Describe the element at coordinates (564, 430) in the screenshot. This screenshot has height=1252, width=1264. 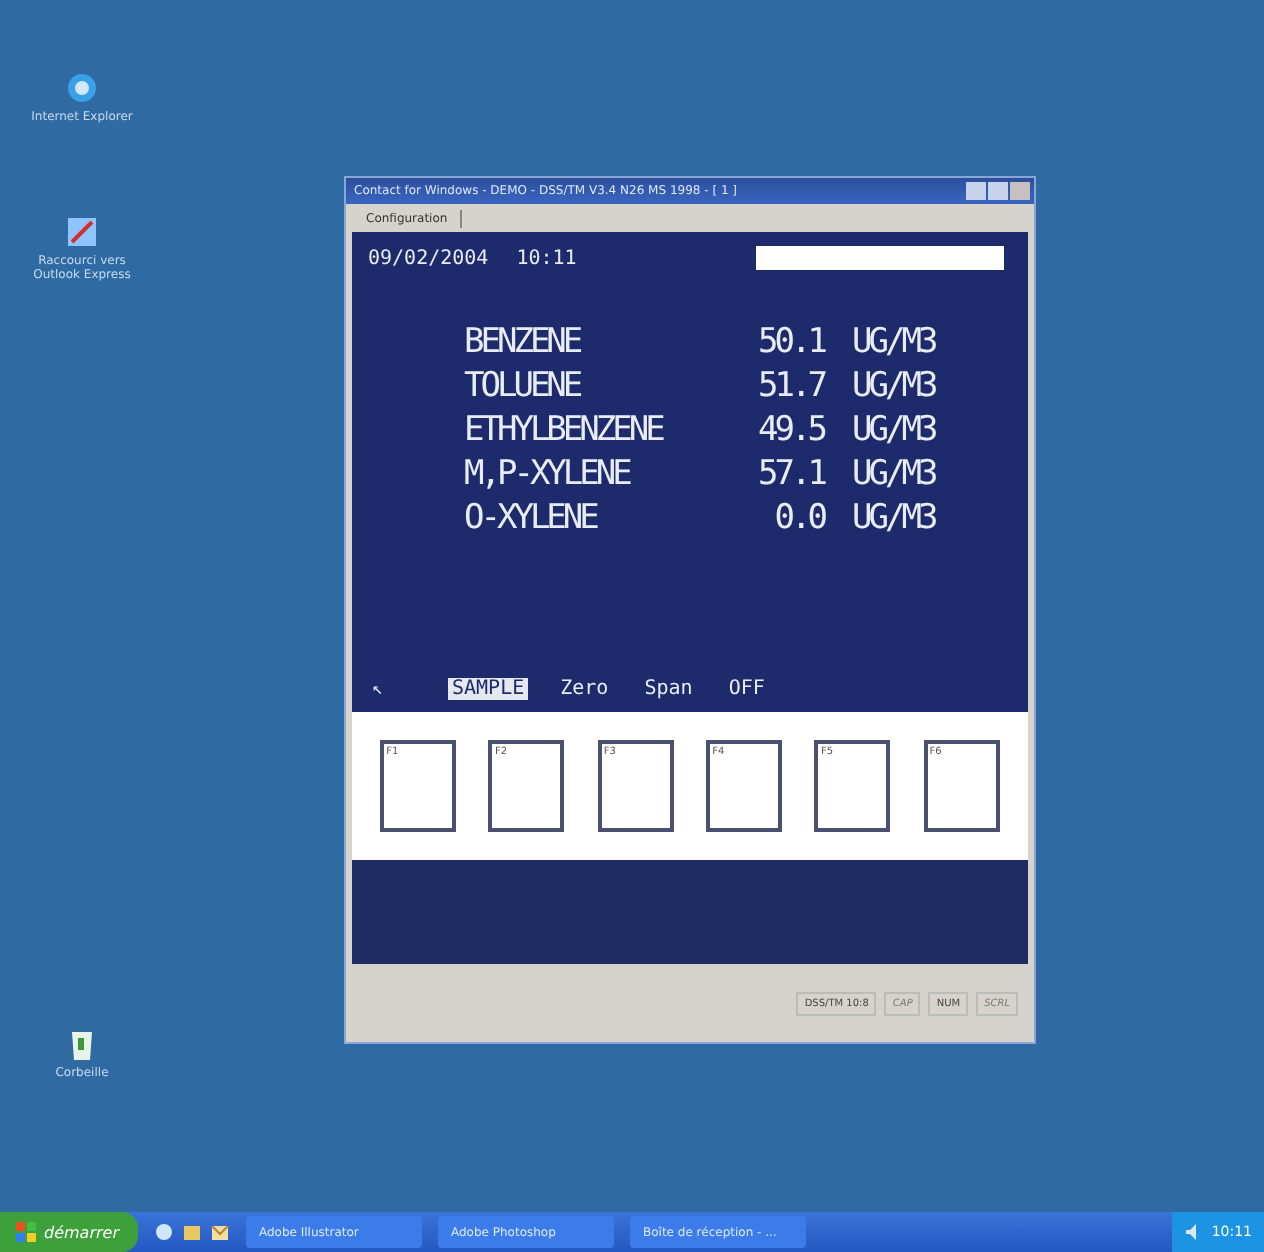
I see `compound-name: ETHYLBENZENE` at that location.